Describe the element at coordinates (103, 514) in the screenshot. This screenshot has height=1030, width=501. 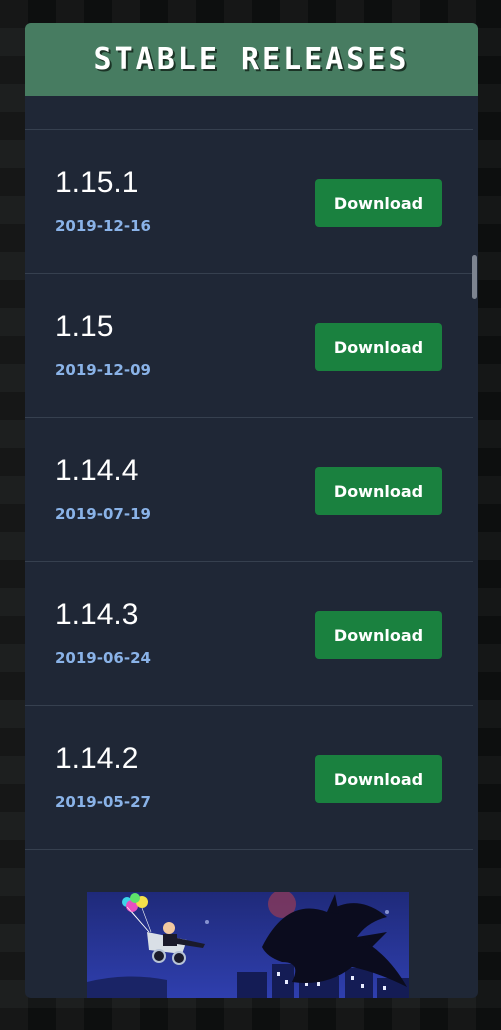
I see `release-date: 2019-07-19` at that location.